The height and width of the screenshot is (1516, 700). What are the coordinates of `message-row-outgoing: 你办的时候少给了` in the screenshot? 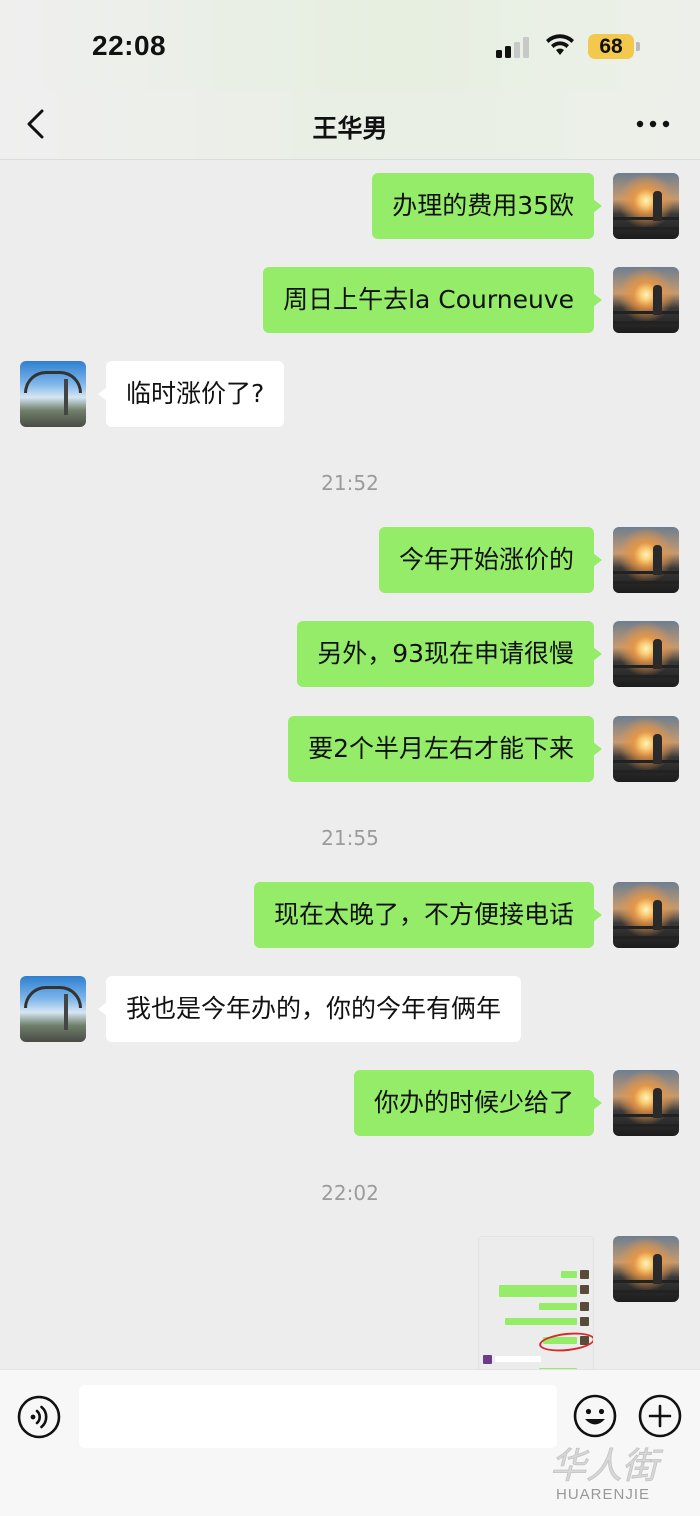 It's located at (350, 1103).